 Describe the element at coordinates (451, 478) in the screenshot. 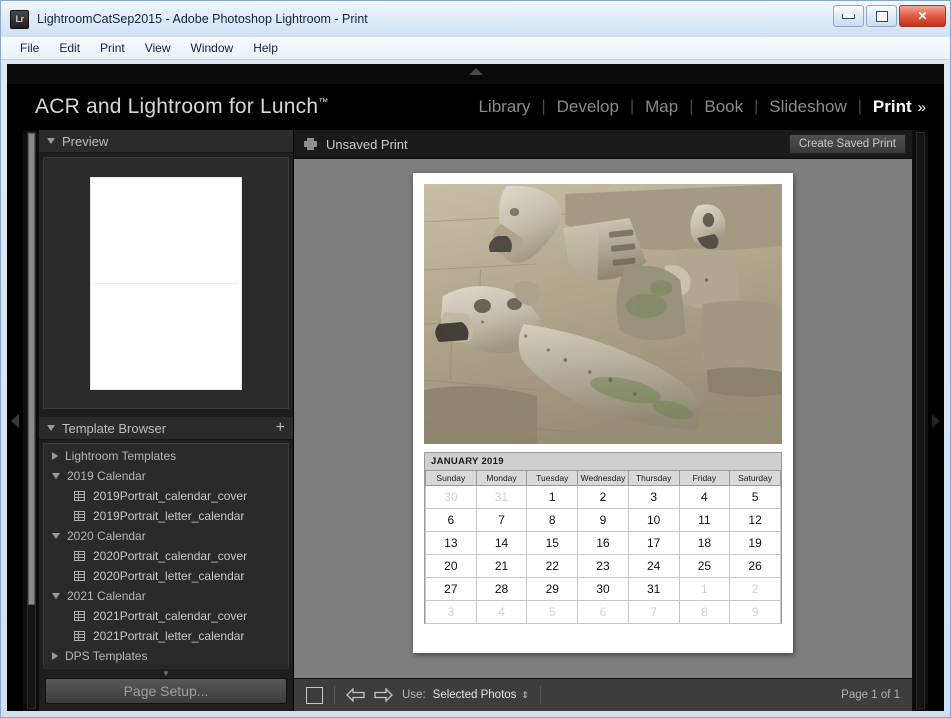

I see `calendar-day-header: Sunday` at that location.